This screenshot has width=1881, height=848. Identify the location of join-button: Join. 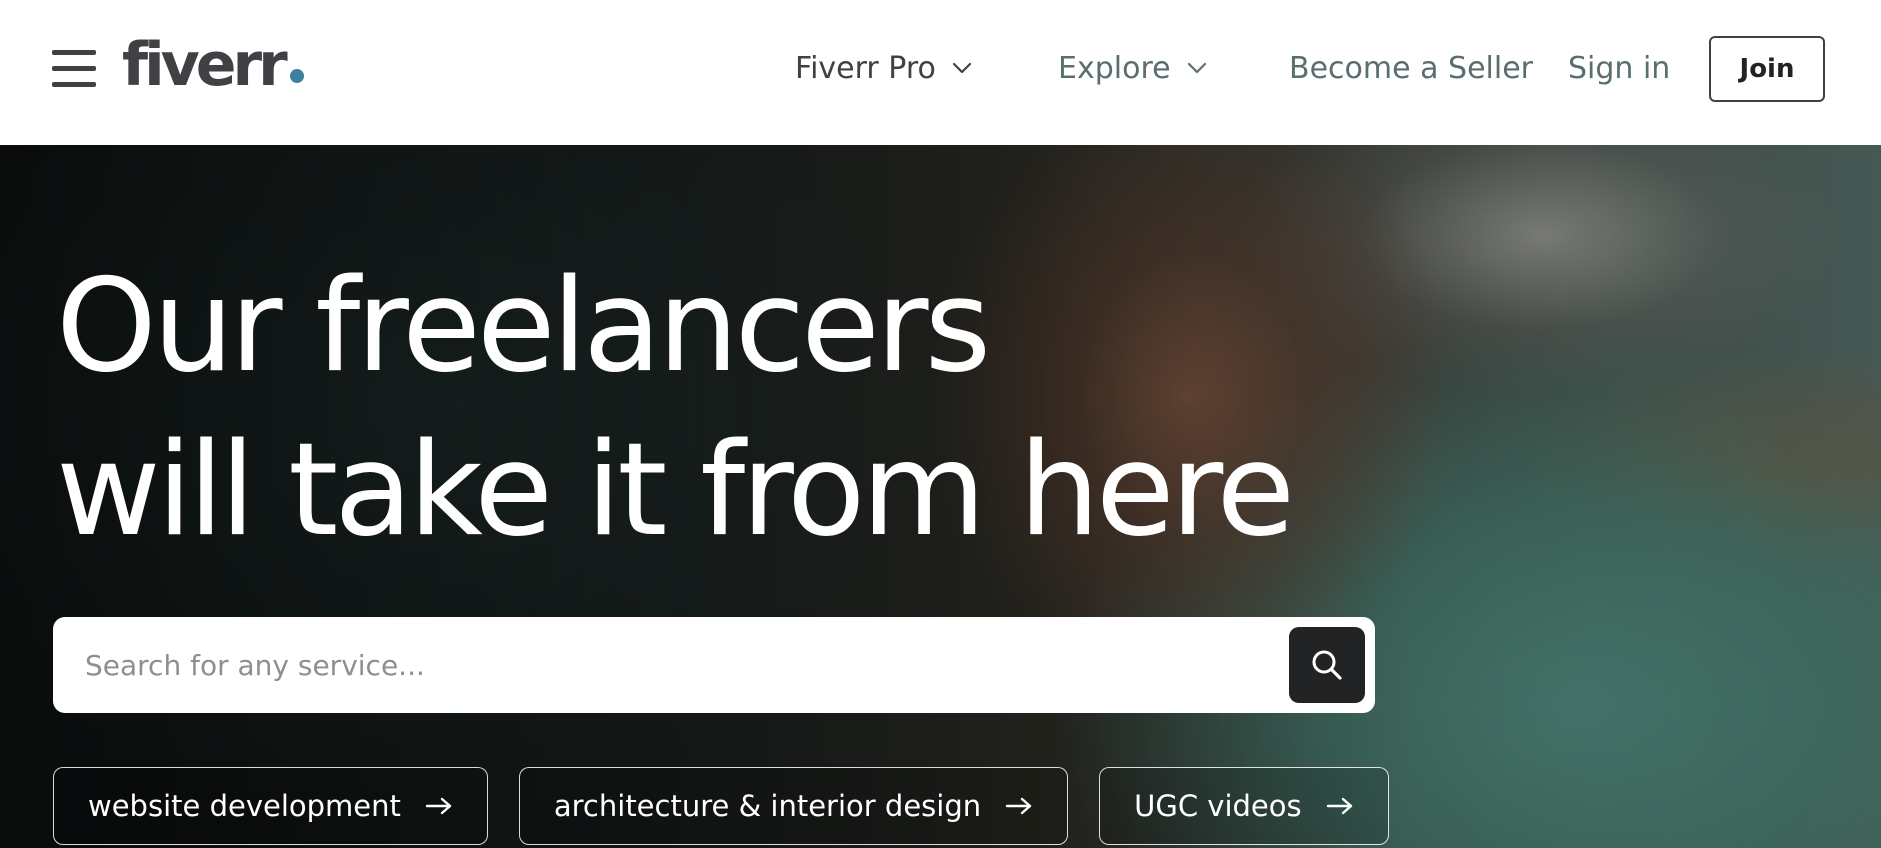
(1767, 69).